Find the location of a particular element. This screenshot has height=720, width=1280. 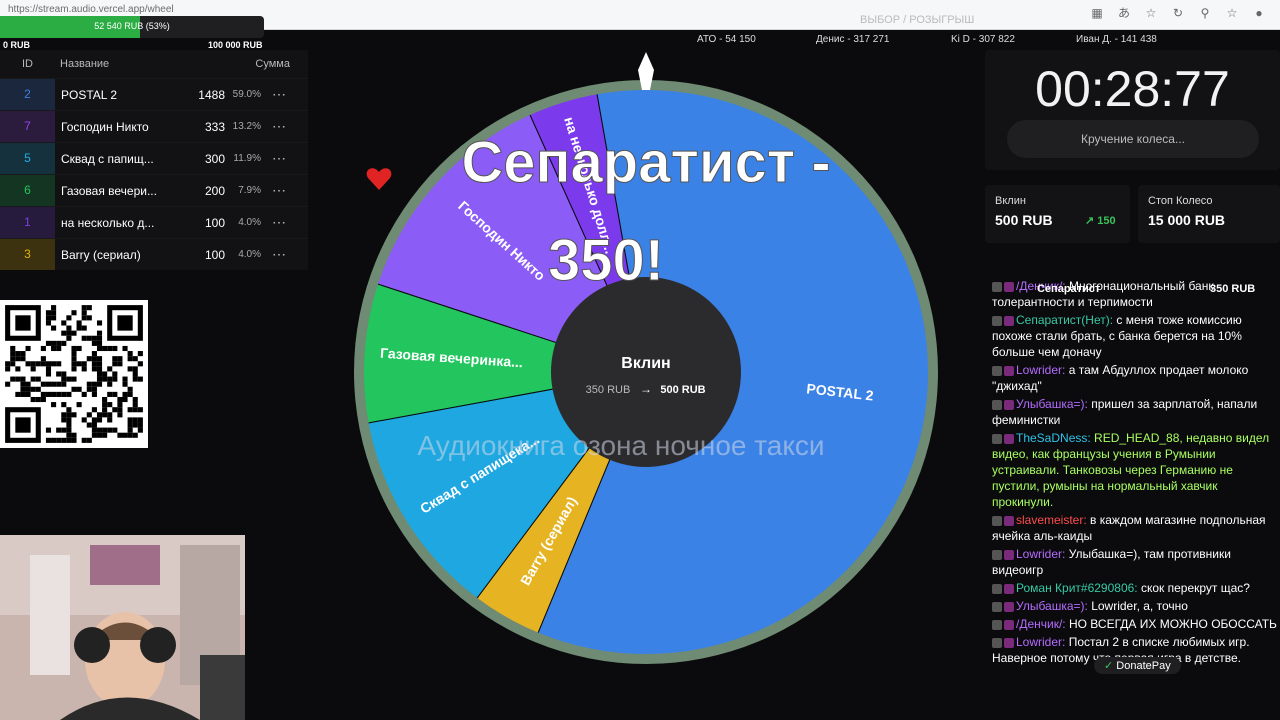

col-amount: Сумма is located at coordinates (272, 64).